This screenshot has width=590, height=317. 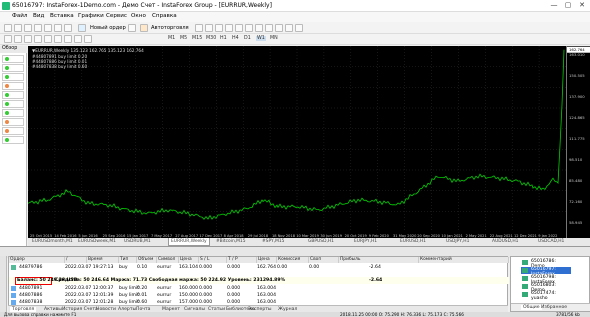 I want to click on tester-icon, so click(x=68, y=28).